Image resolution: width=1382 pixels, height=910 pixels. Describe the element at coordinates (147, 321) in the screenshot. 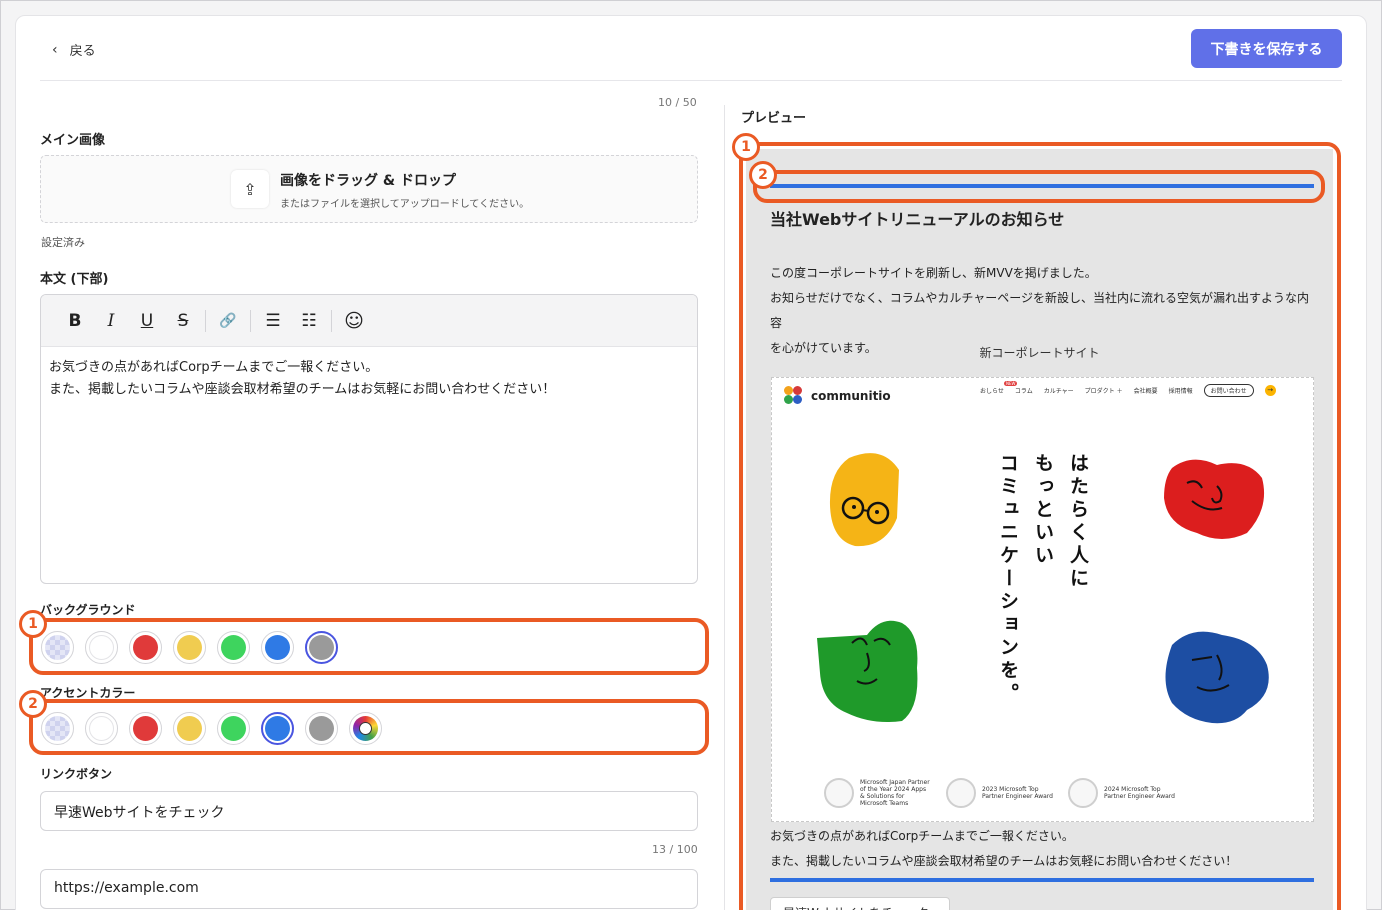

I see `underline-button: U` at that location.